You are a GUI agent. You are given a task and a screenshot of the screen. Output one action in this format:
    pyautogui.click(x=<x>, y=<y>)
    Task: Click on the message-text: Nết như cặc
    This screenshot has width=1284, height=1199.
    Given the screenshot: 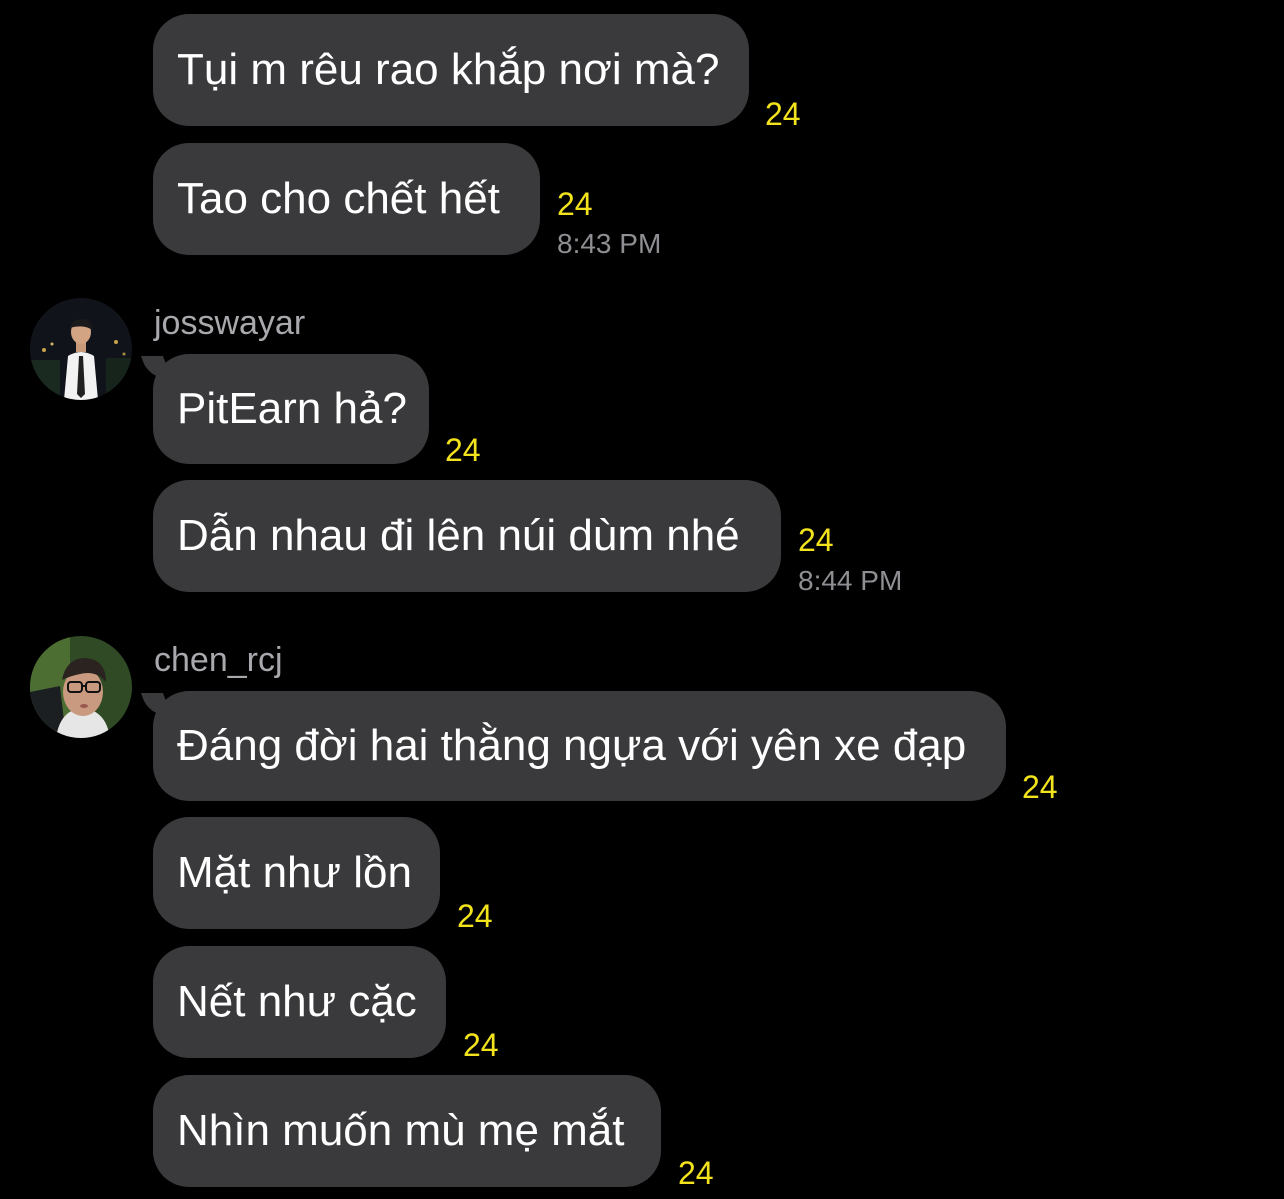 What is the action you would take?
    pyautogui.click(x=297, y=1001)
    